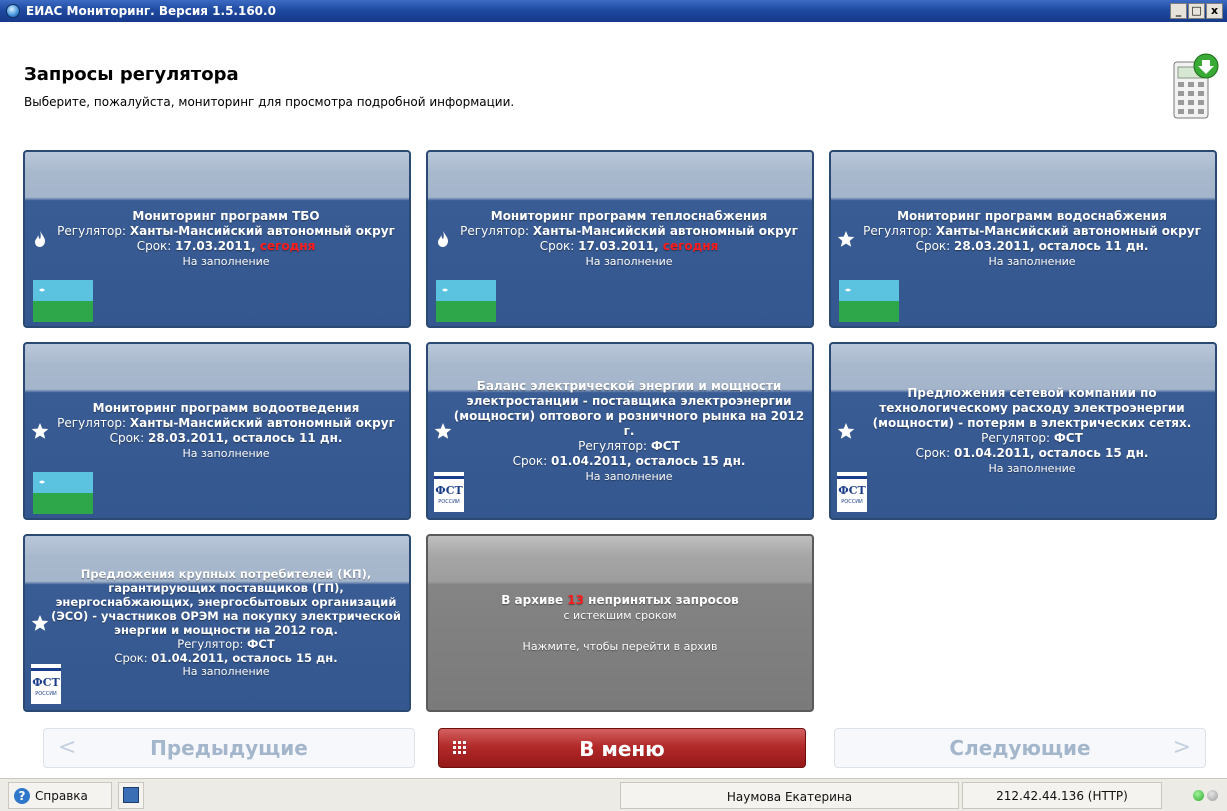 The height and width of the screenshot is (811, 1227). I want to click on archive-count: 13, so click(575, 599).